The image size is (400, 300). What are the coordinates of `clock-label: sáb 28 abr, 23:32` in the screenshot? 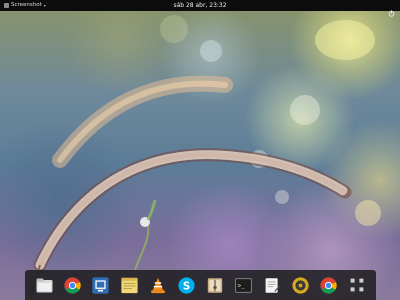 It's located at (199, 5).